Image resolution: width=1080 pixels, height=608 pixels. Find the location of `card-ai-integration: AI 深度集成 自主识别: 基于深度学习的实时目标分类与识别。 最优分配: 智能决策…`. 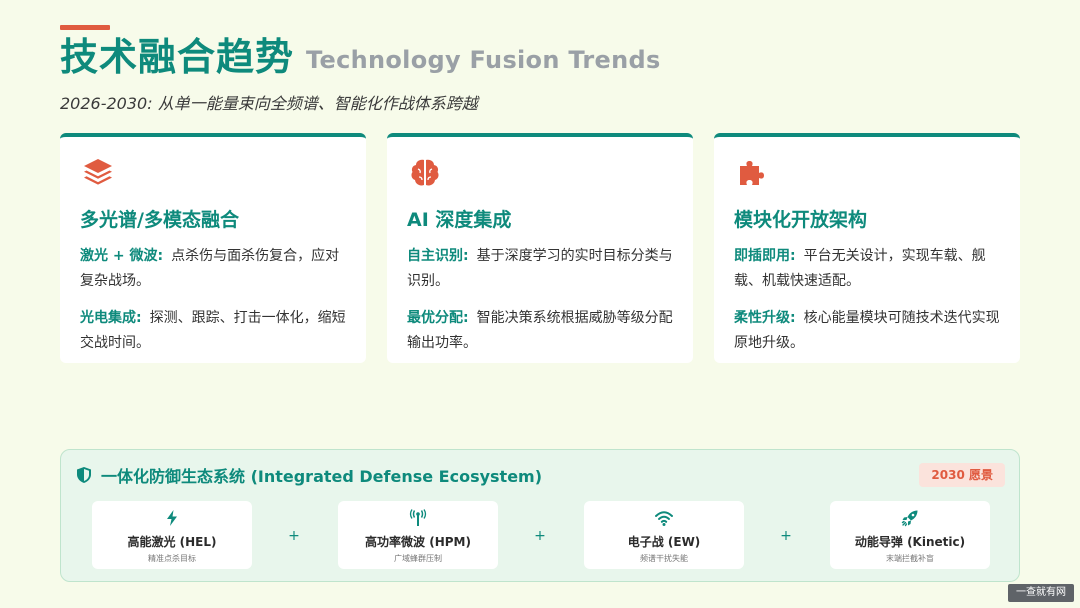

card-ai-integration: AI 深度集成 自主识别: 基于深度学习的实时目标分类与识别。 最优分配: 智能决策… is located at coordinates (540, 248).